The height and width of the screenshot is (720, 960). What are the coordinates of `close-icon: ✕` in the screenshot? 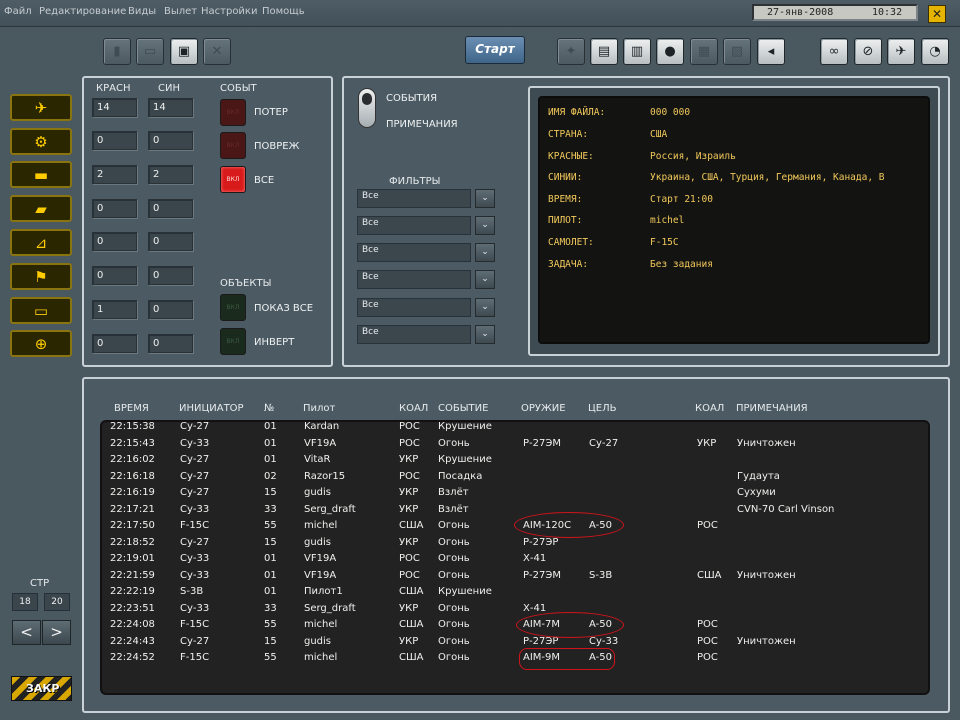 It's located at (217, 51).